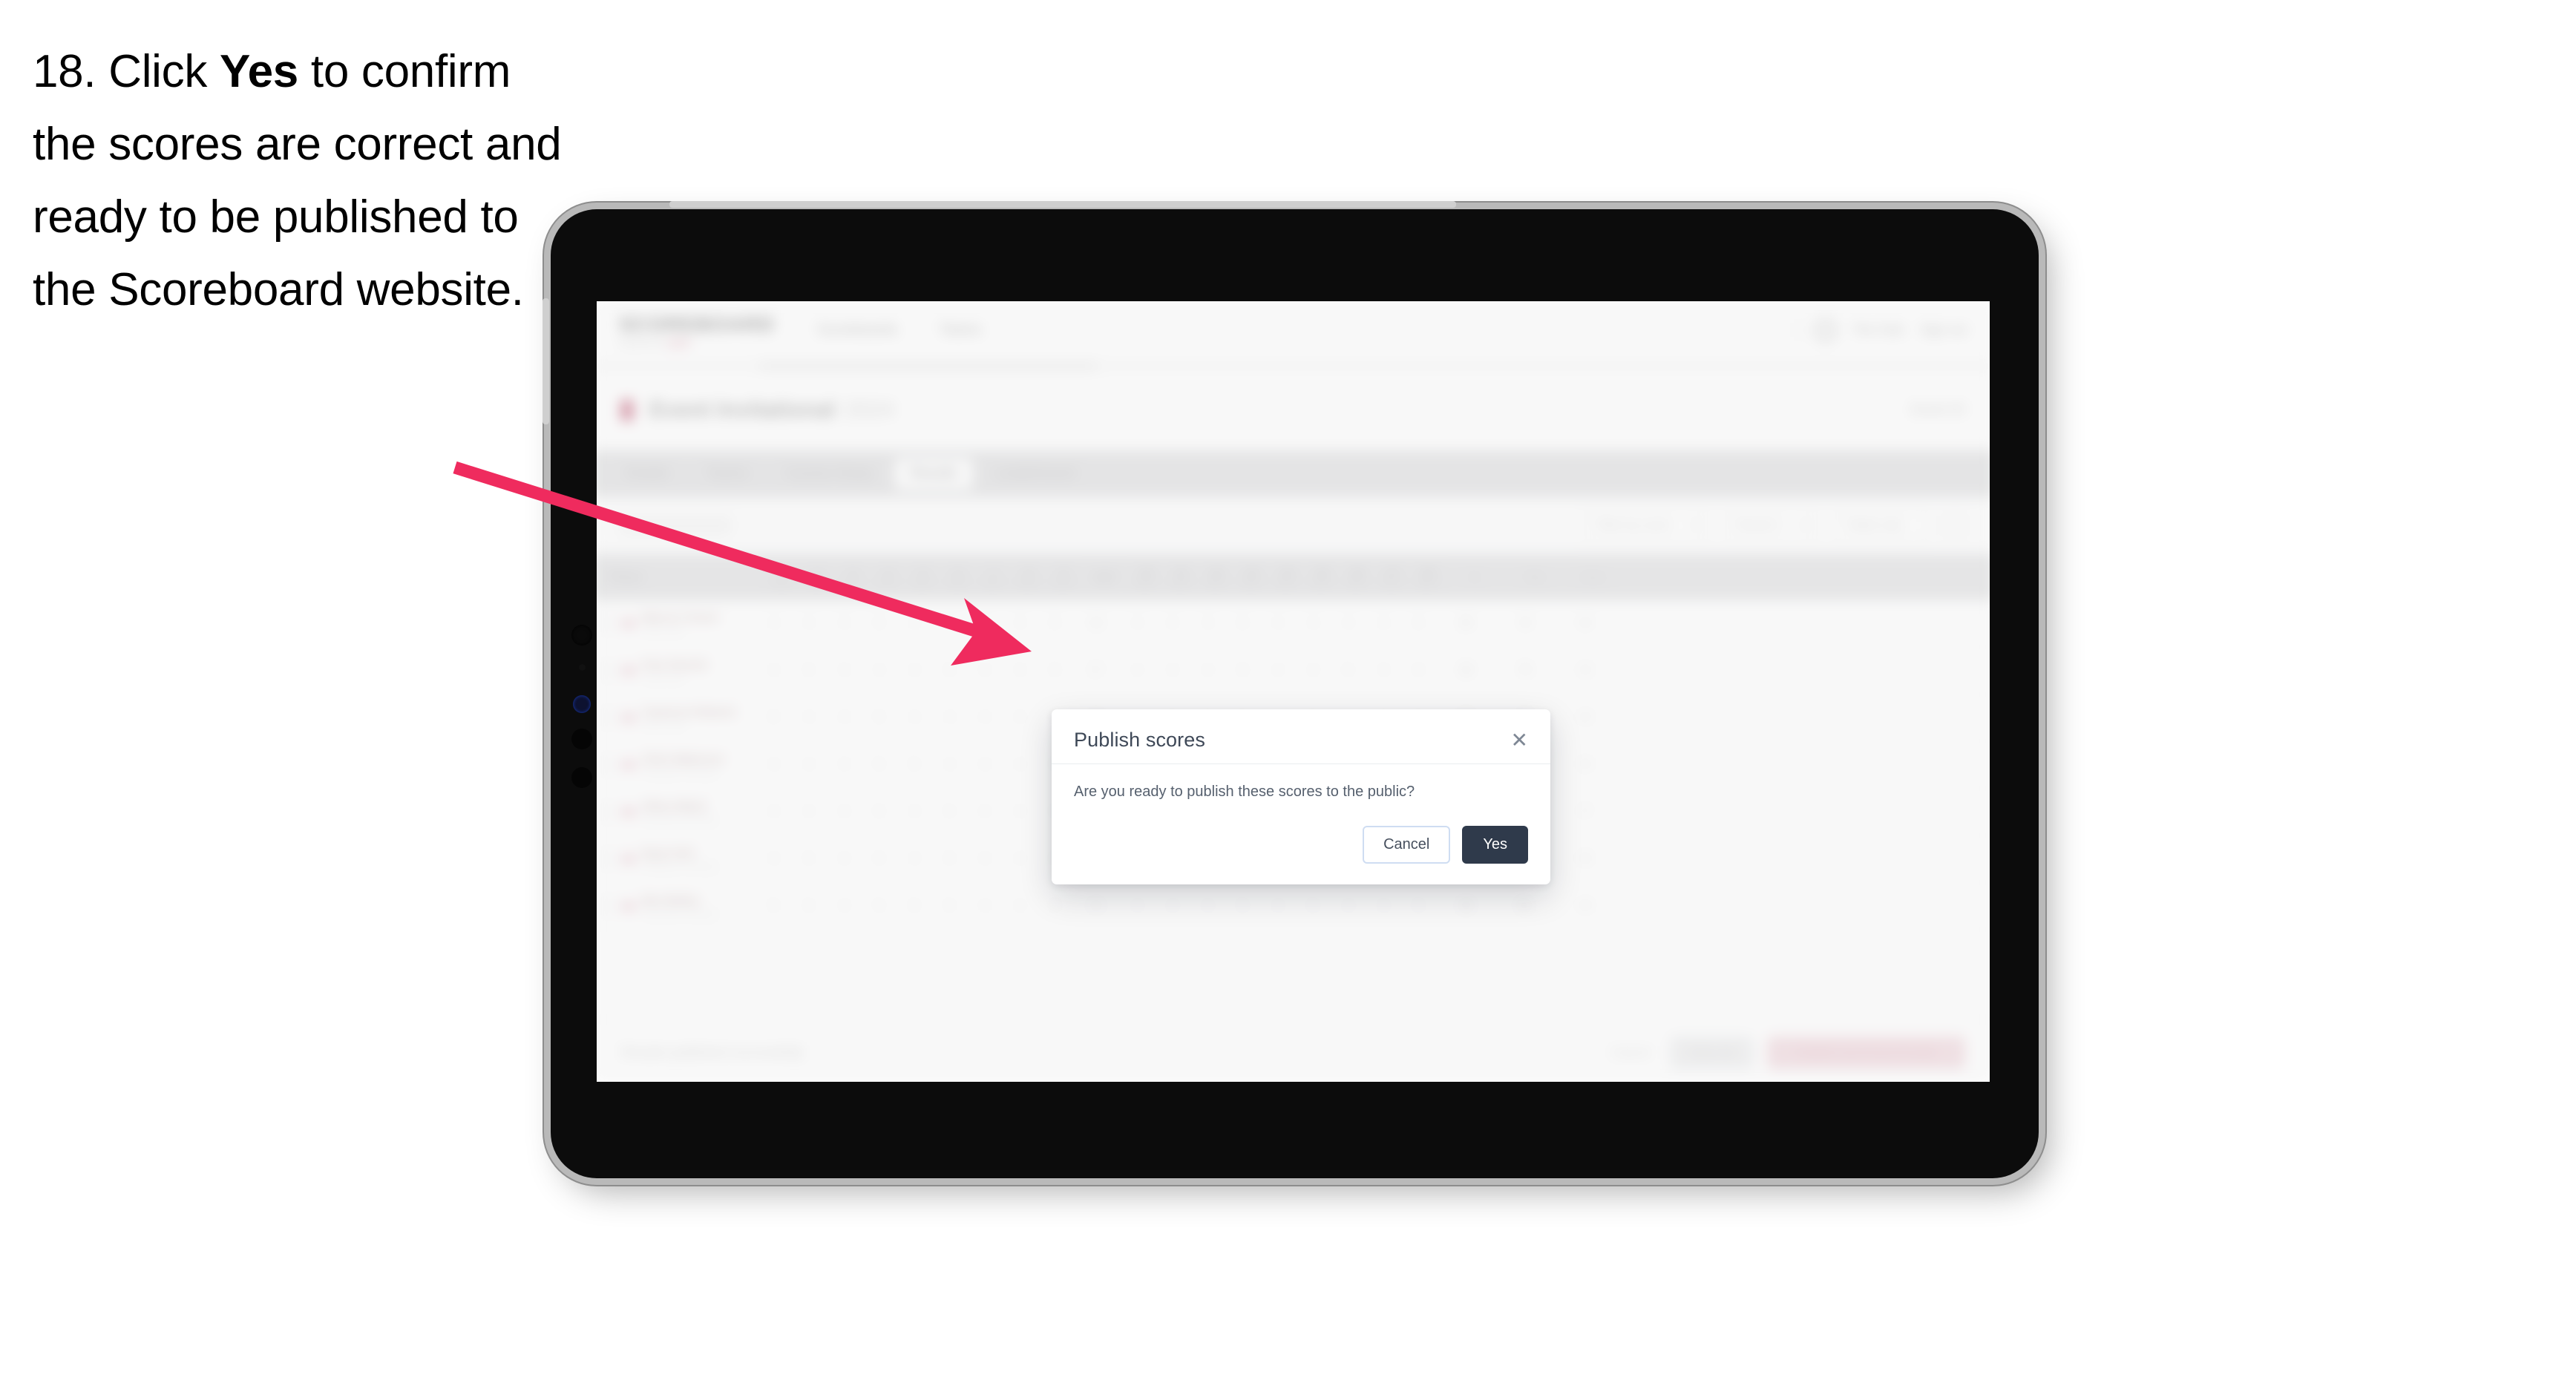 The height and width of the screenshot is (1386, 2576). Describe the element at coordinates (1825, 330) in the screenshot. I see `user-avatar-icon` at that location.